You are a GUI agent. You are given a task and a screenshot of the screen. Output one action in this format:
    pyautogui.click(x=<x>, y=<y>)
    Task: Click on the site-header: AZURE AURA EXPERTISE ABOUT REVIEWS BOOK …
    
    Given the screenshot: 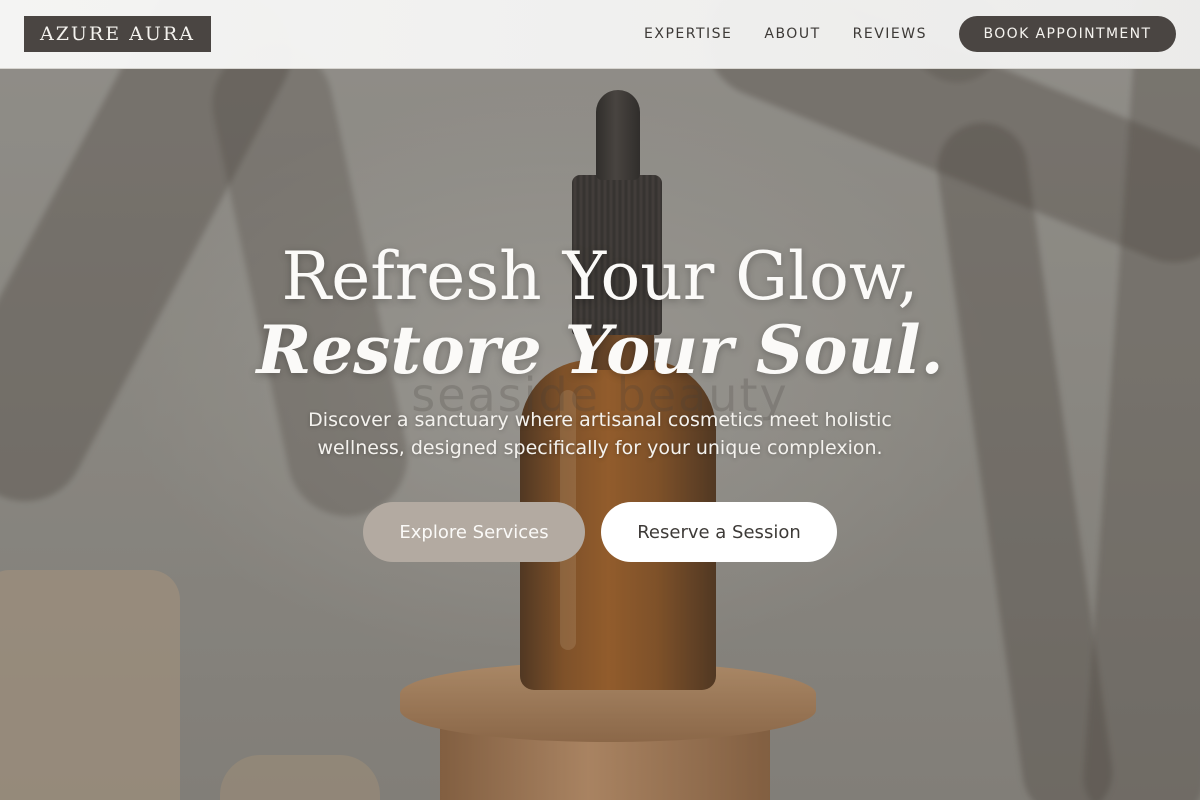 What is the action you would take?
    pyautogui.click(x=600, y=34)
    